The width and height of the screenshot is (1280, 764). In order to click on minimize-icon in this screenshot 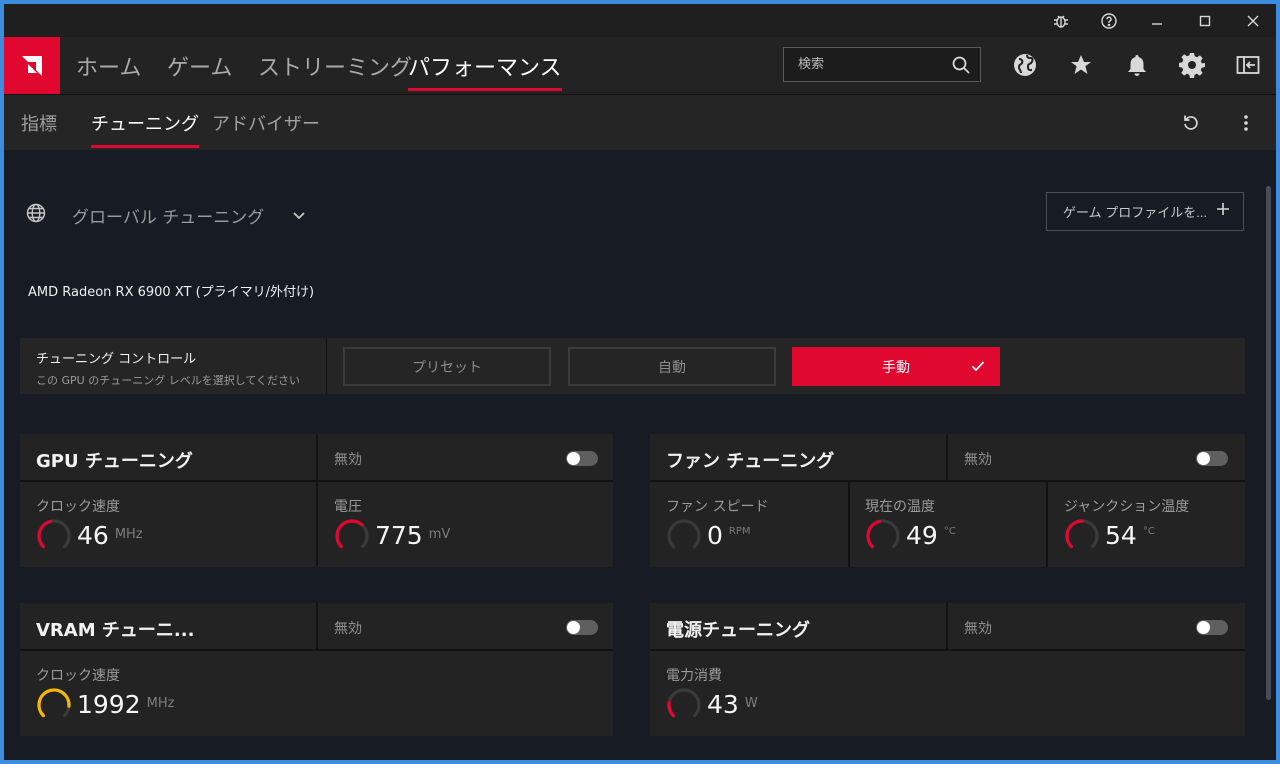, I will do `click(1157, 20)`.